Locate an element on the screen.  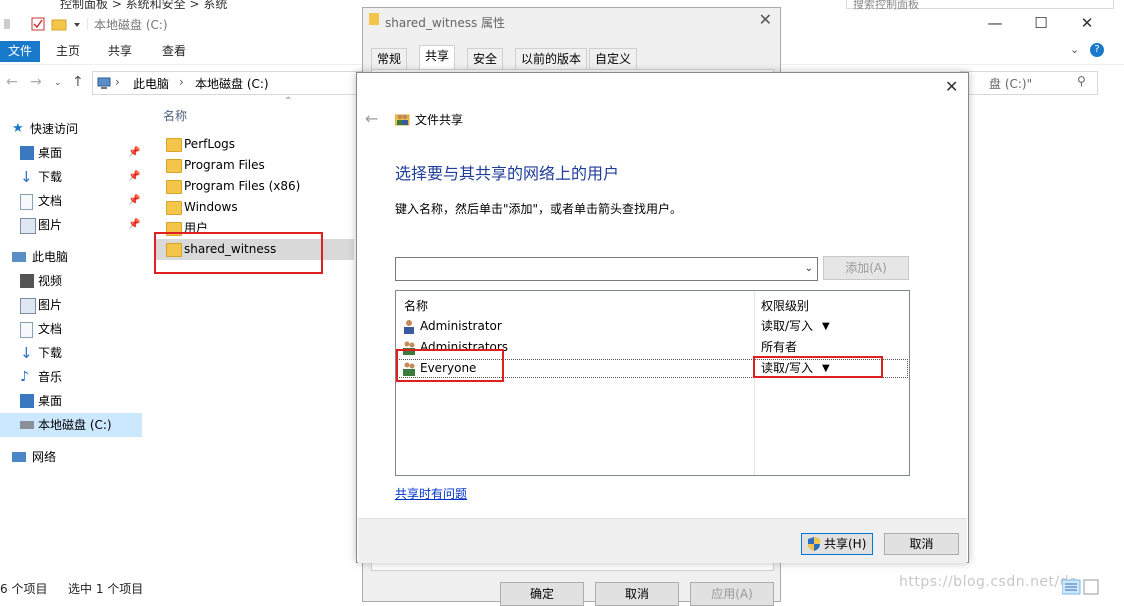
file-item: Program Files is located at coordinates (255, 165).